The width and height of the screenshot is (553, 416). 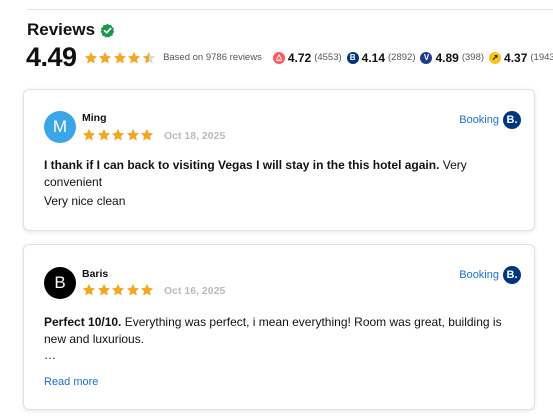 I want to click on half-star-icon, so click(x=148, y=57).